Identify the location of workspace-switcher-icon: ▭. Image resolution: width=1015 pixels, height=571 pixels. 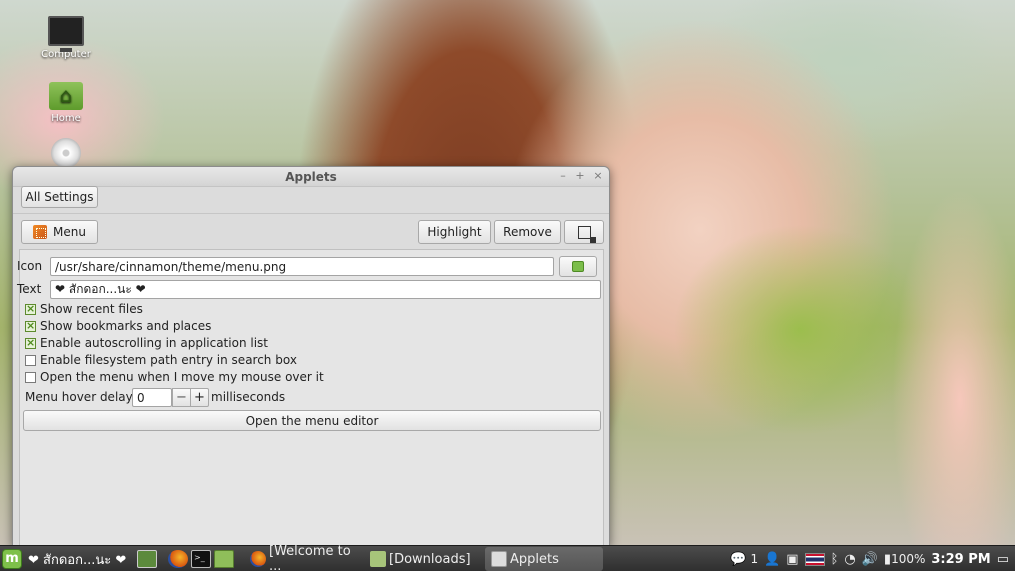
(1003, 559).